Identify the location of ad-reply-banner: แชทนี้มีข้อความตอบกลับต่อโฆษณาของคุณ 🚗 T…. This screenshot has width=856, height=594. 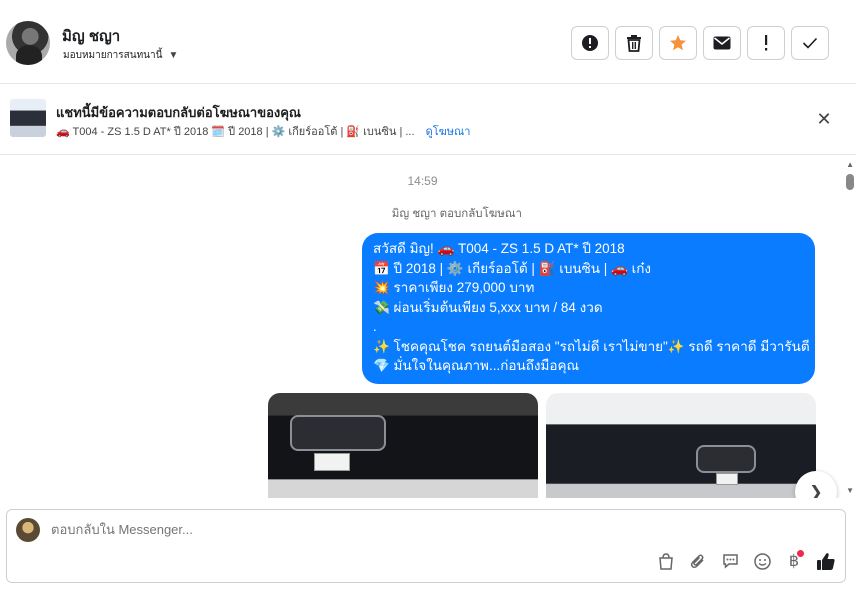
(428, 120).